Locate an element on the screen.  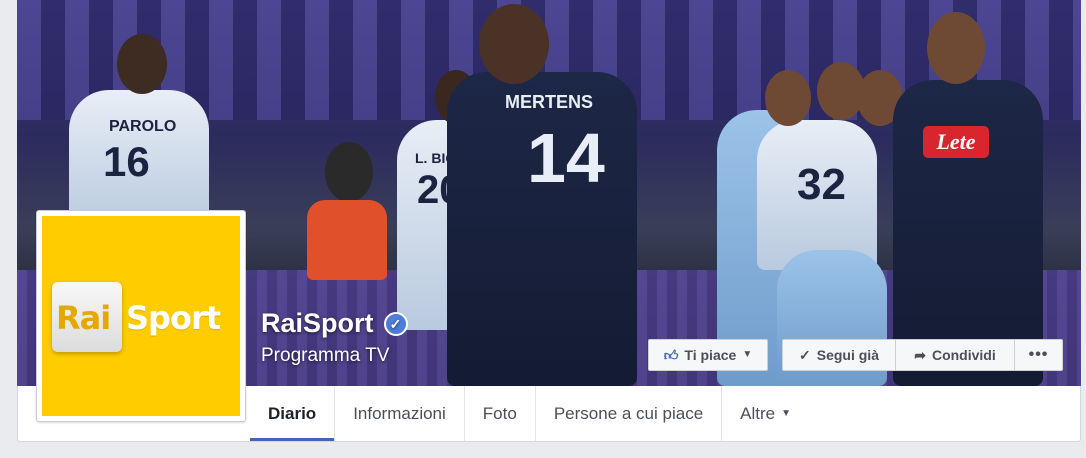
follow-button: ✓ Segui già is located at coordinates (838, 355).